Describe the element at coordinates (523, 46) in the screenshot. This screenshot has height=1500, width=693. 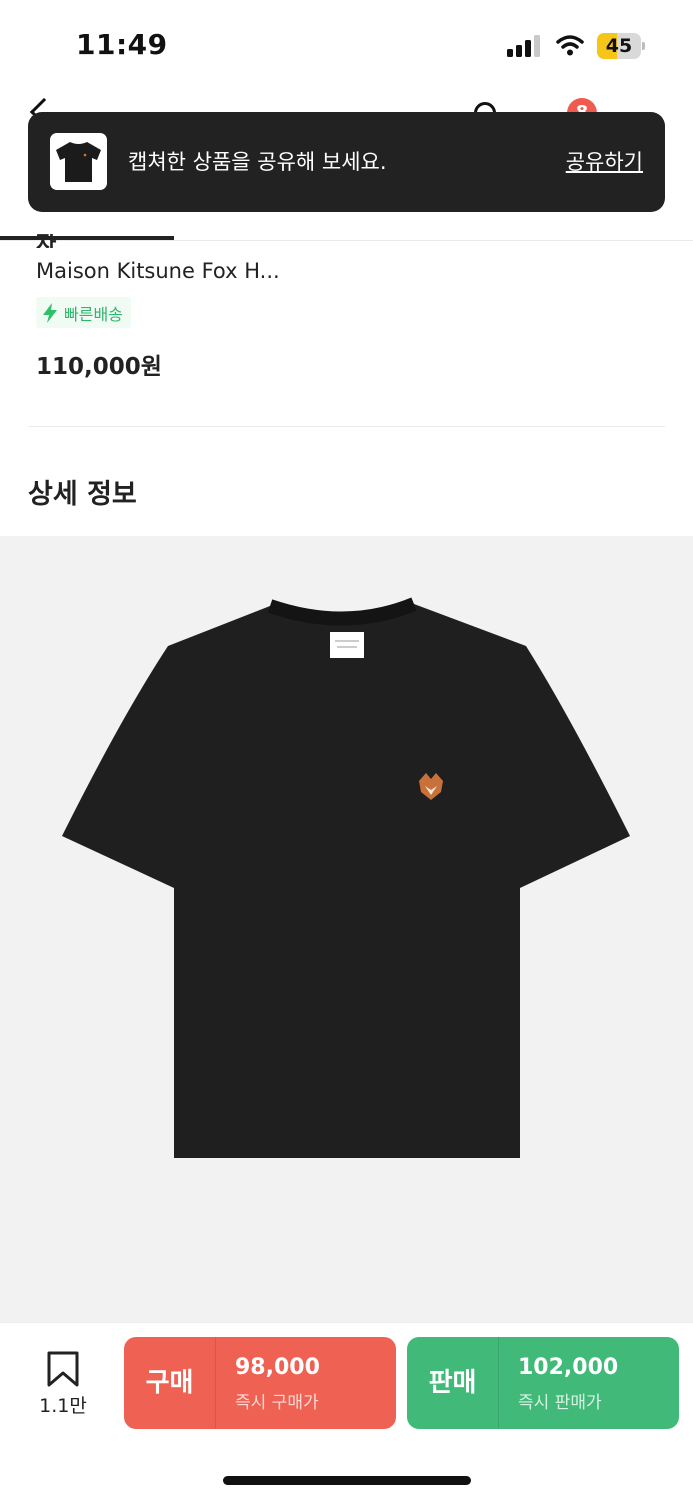
I see `cellular-signal-icon` at that location.